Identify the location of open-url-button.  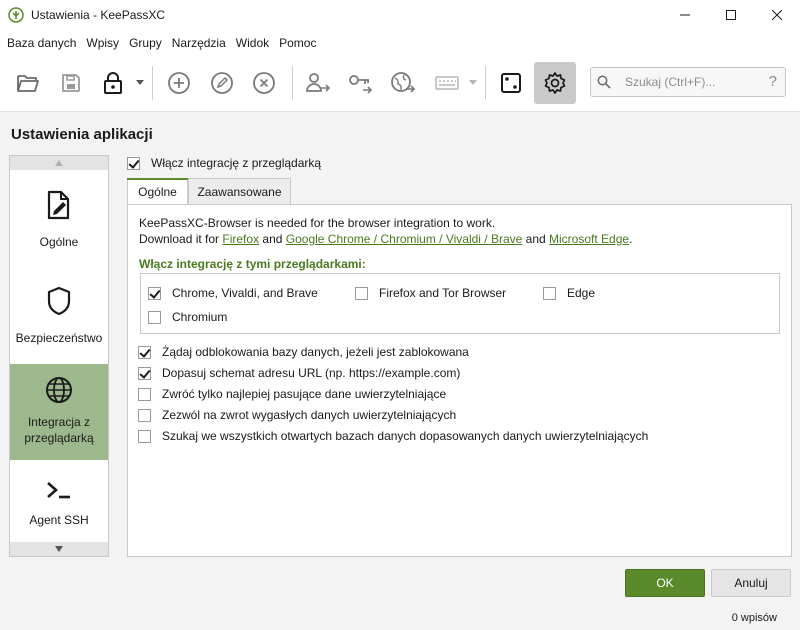
(403, 83).